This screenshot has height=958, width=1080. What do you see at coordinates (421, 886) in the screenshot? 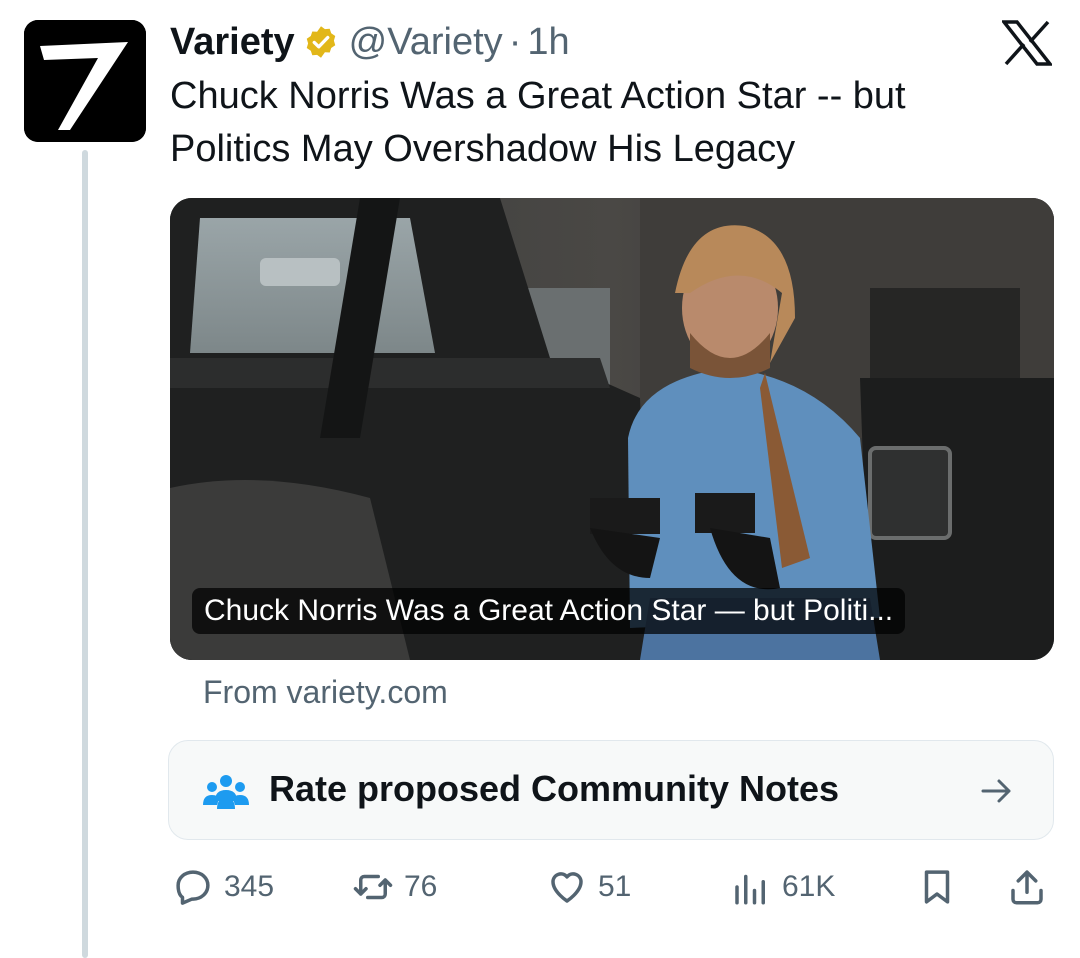
I see `repost-count: 76` at bounding box center [421, 886].